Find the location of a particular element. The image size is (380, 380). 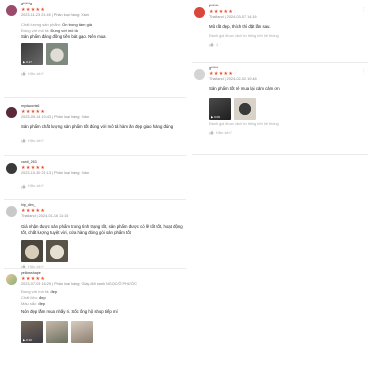

play-icon: ▶ 0:17 is located at coordinates (27, 61).